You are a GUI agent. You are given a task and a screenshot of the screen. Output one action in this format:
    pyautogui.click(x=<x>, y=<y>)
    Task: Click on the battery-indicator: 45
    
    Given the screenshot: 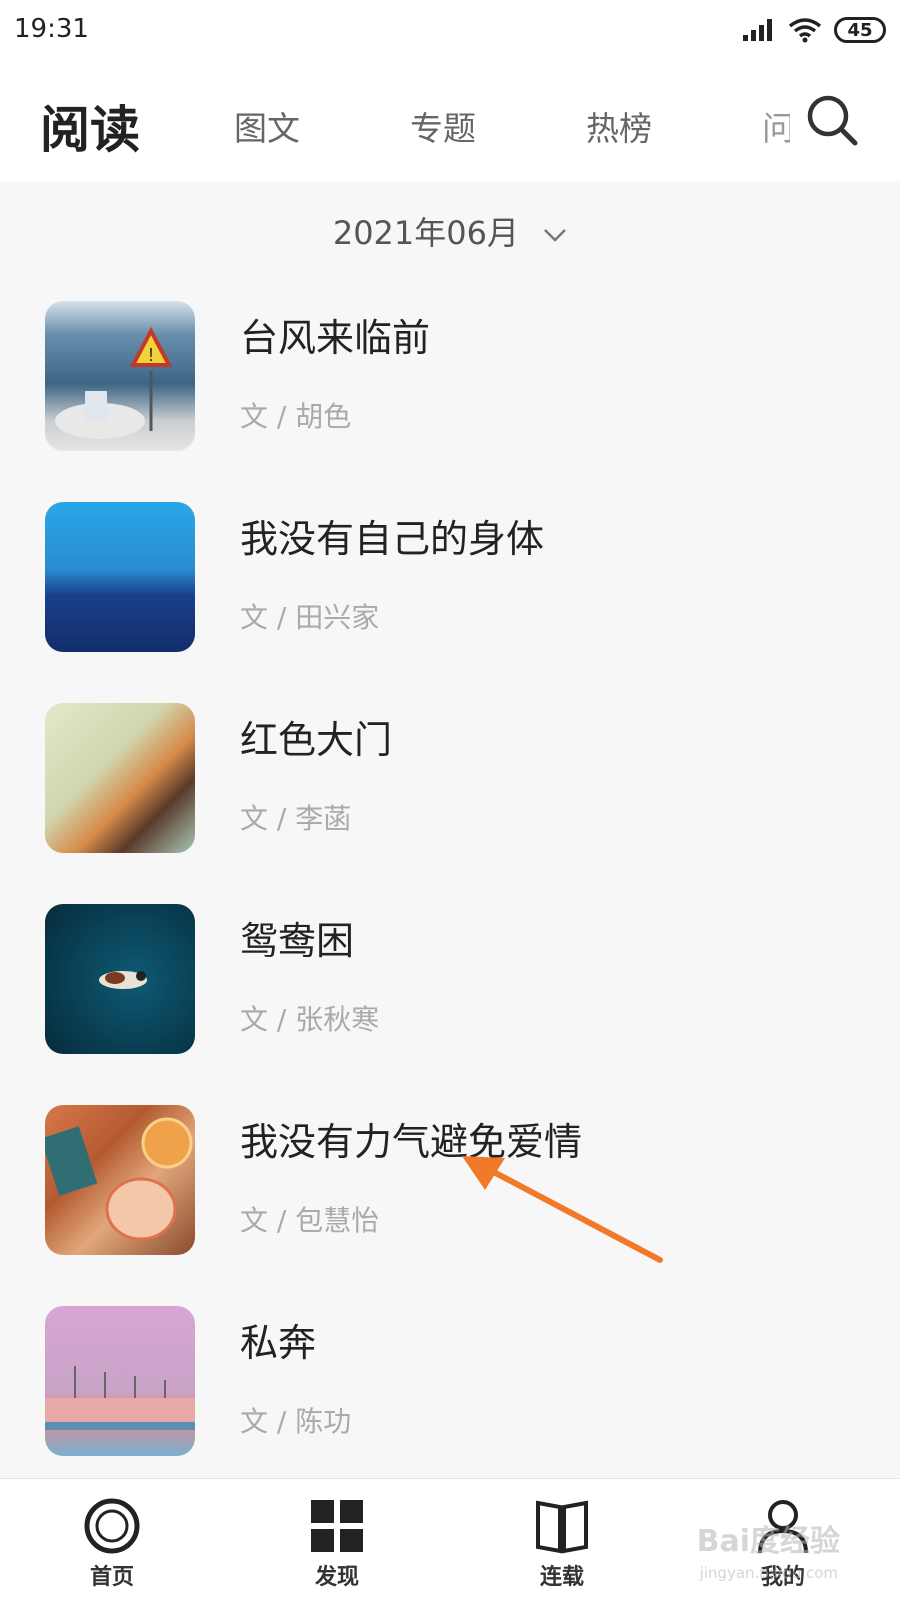 What is the action you would take?
    pyautogui.click(x=860, y=30)
    